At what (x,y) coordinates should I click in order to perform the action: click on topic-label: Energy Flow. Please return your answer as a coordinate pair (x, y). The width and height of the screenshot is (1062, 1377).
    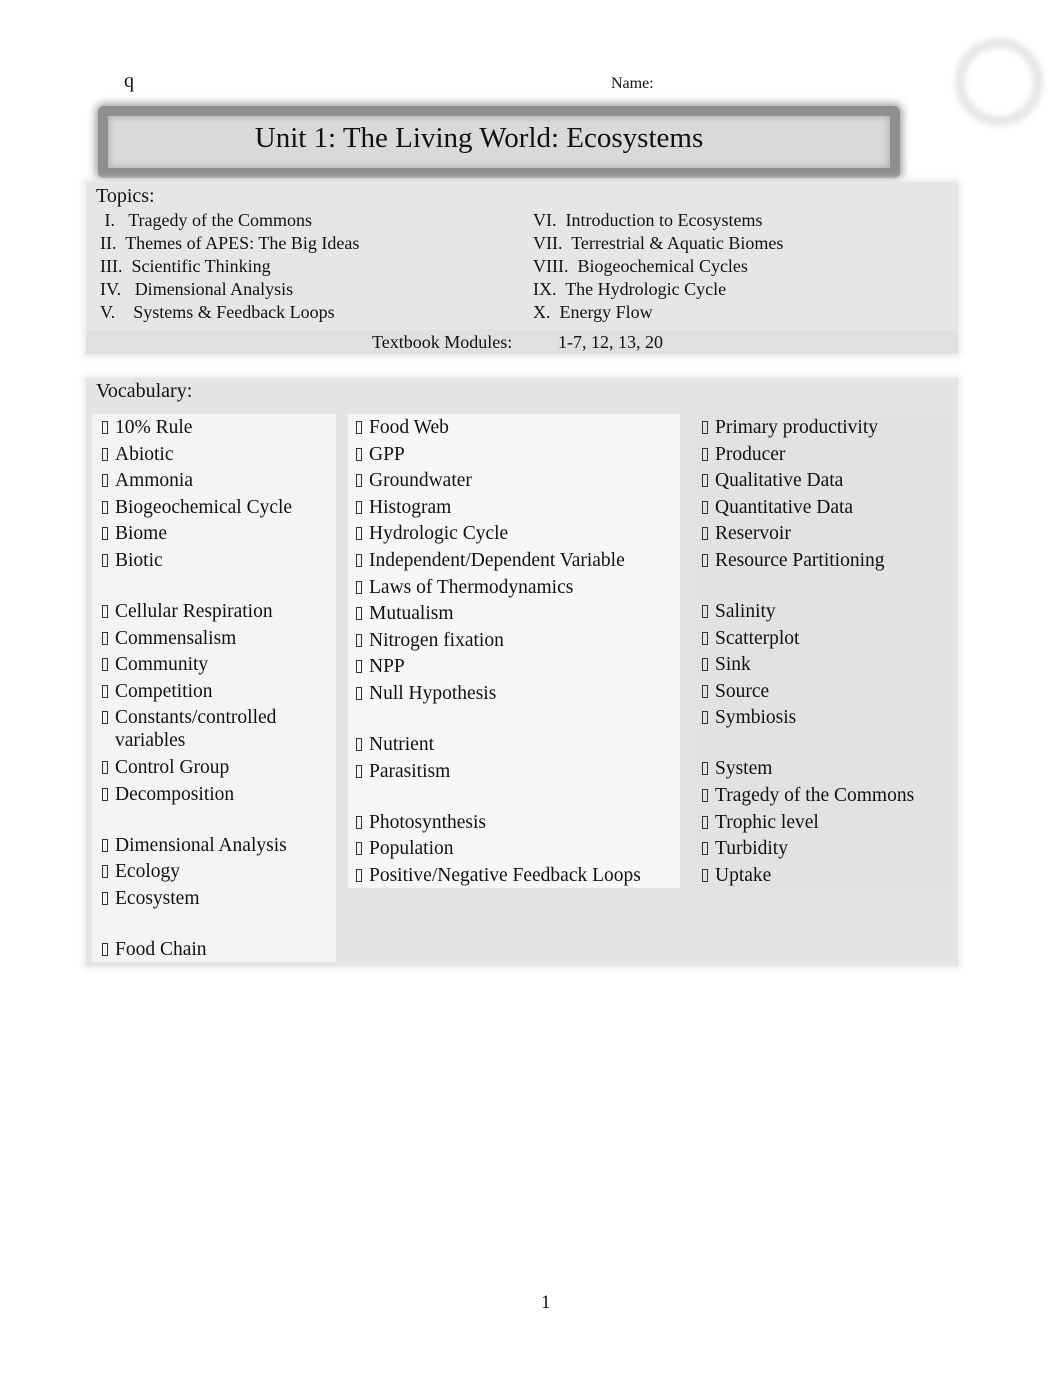
    Looking at the image, I should click on (606, 312).